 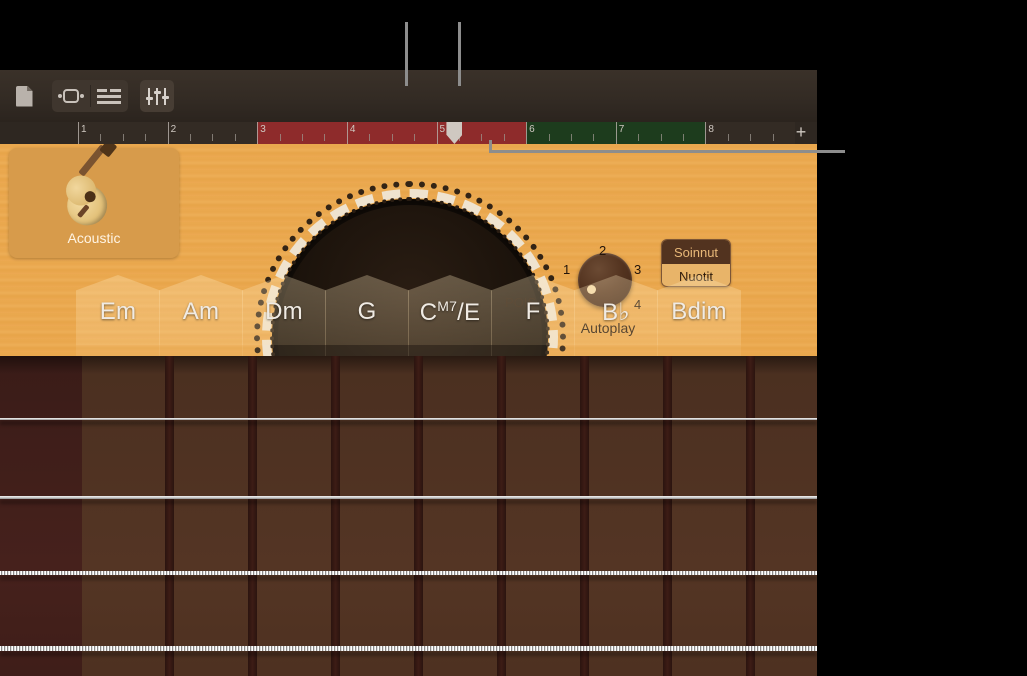 I want to click on document-button, so click(x=24, y=96).